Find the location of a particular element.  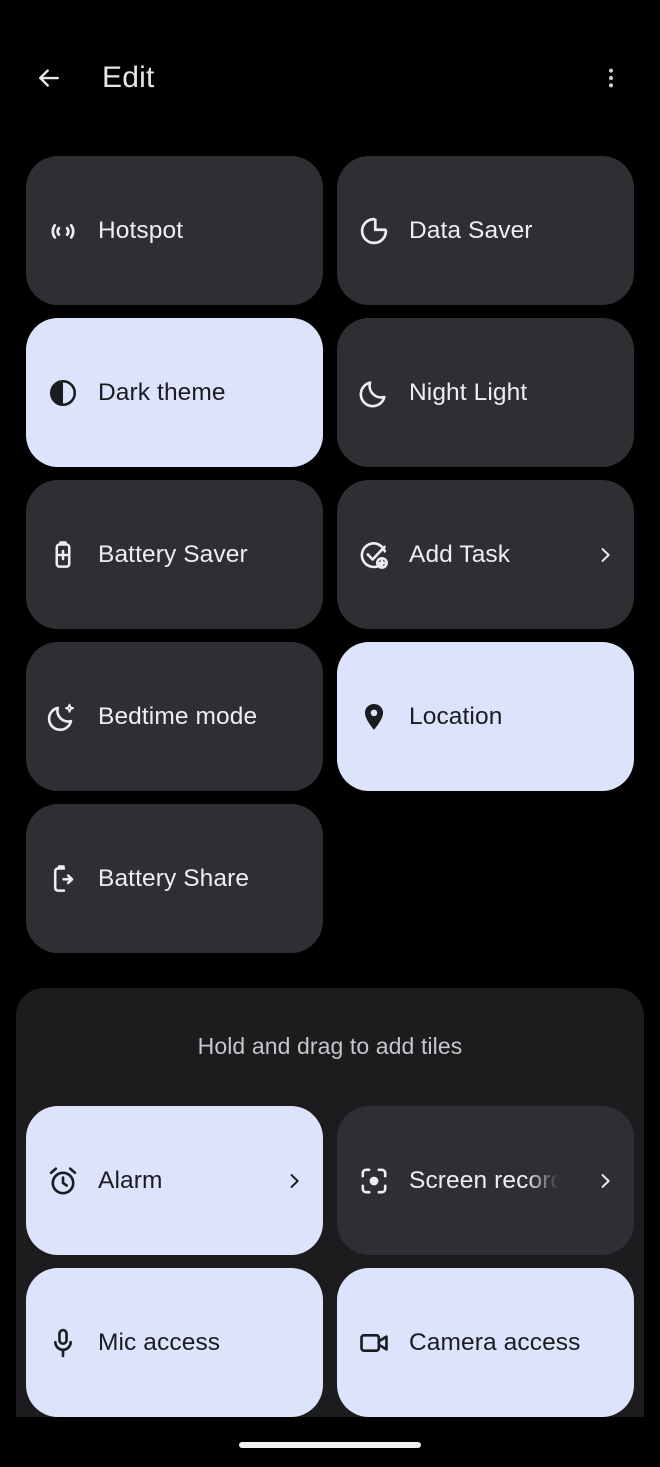

more-vert-icon is located at coordinates (611, 77).